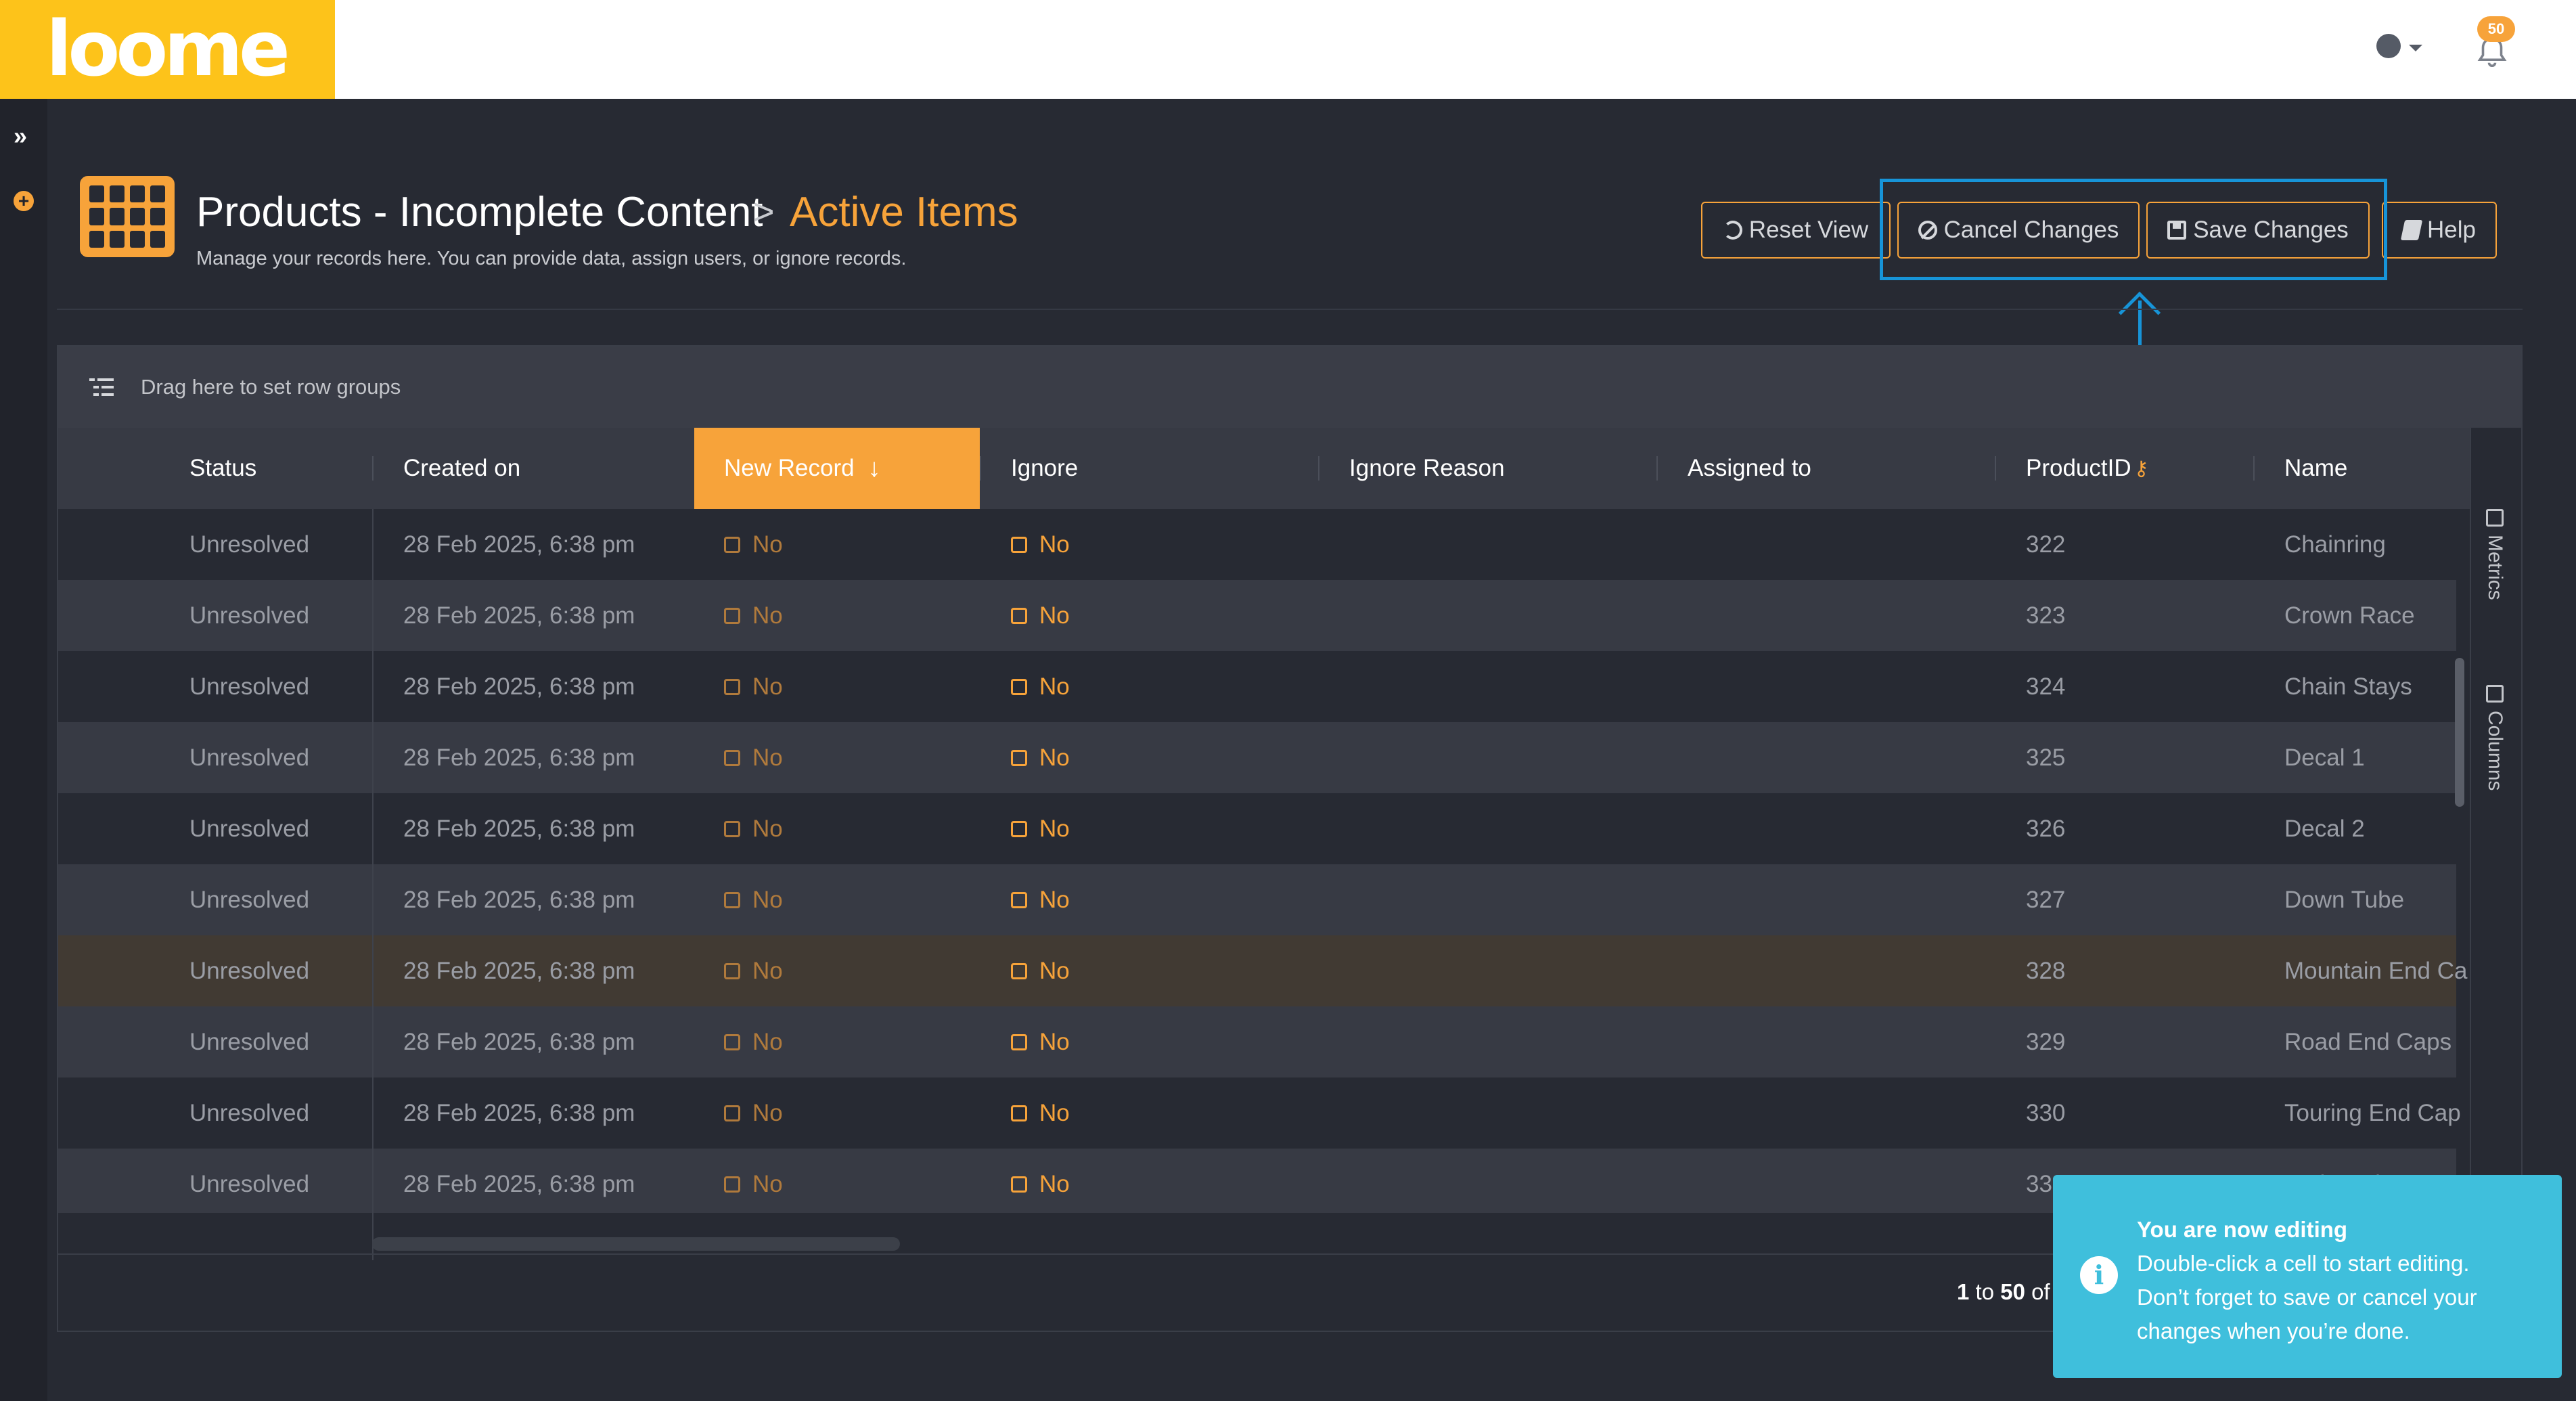 Image resolution: width=2576 pixels, height=1401 pixels. Describe the element at coordinates (1427, 469) in the screenshot. I see `column-header-ignore-reason: Ignore Reason` at that location.